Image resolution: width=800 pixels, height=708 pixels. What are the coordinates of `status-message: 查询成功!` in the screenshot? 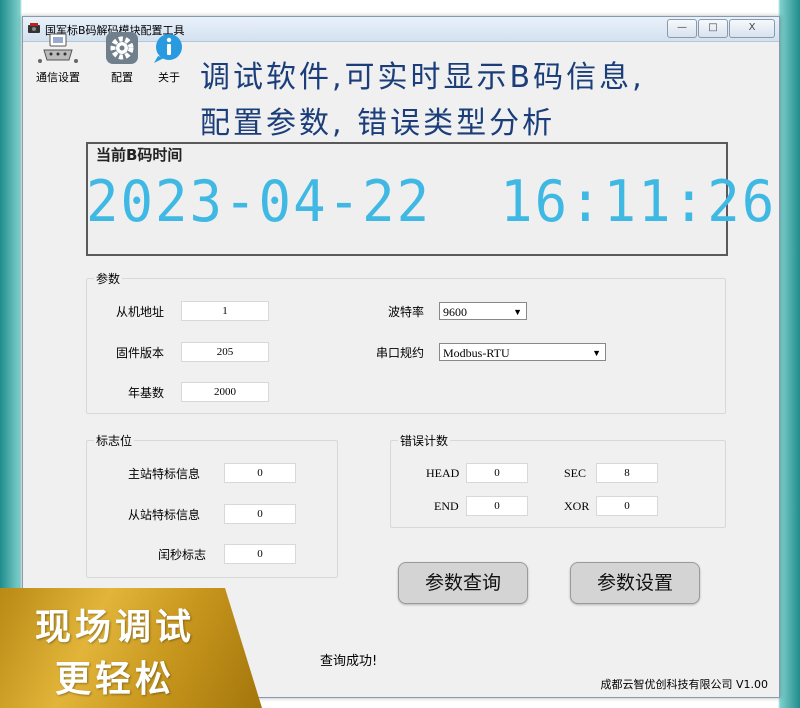 It's located at (349, 661).